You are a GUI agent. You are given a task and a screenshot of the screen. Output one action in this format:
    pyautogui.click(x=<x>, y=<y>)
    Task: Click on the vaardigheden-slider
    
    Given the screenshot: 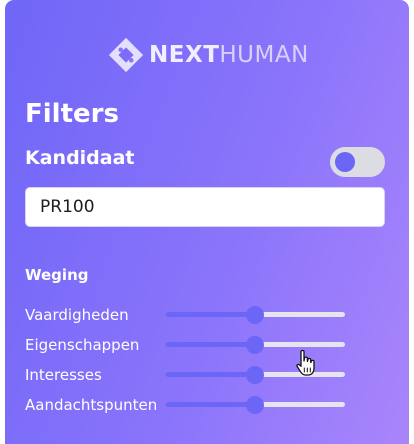 What is the action you would take?
    pyautogui.click(x=255, y=315)
    